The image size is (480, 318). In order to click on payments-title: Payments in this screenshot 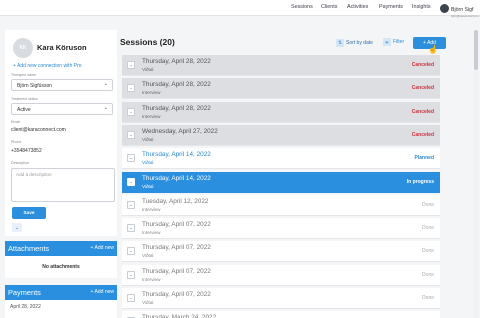, I will do `click(24, 292)`.